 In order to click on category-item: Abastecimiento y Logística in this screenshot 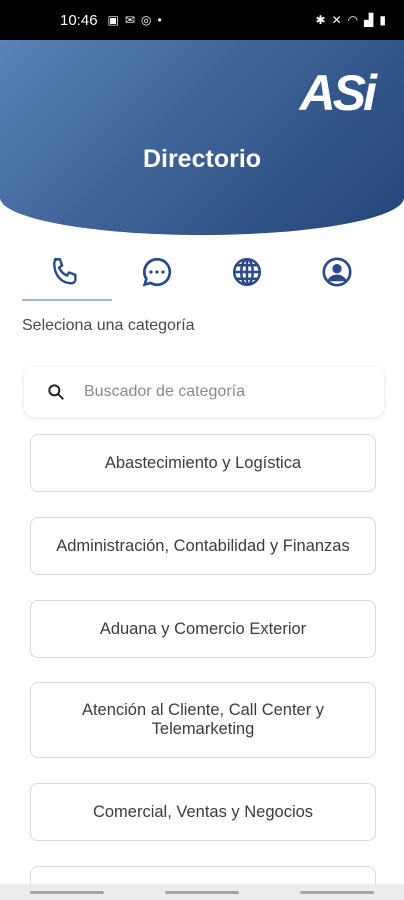, I will do `click(203, 463)`.